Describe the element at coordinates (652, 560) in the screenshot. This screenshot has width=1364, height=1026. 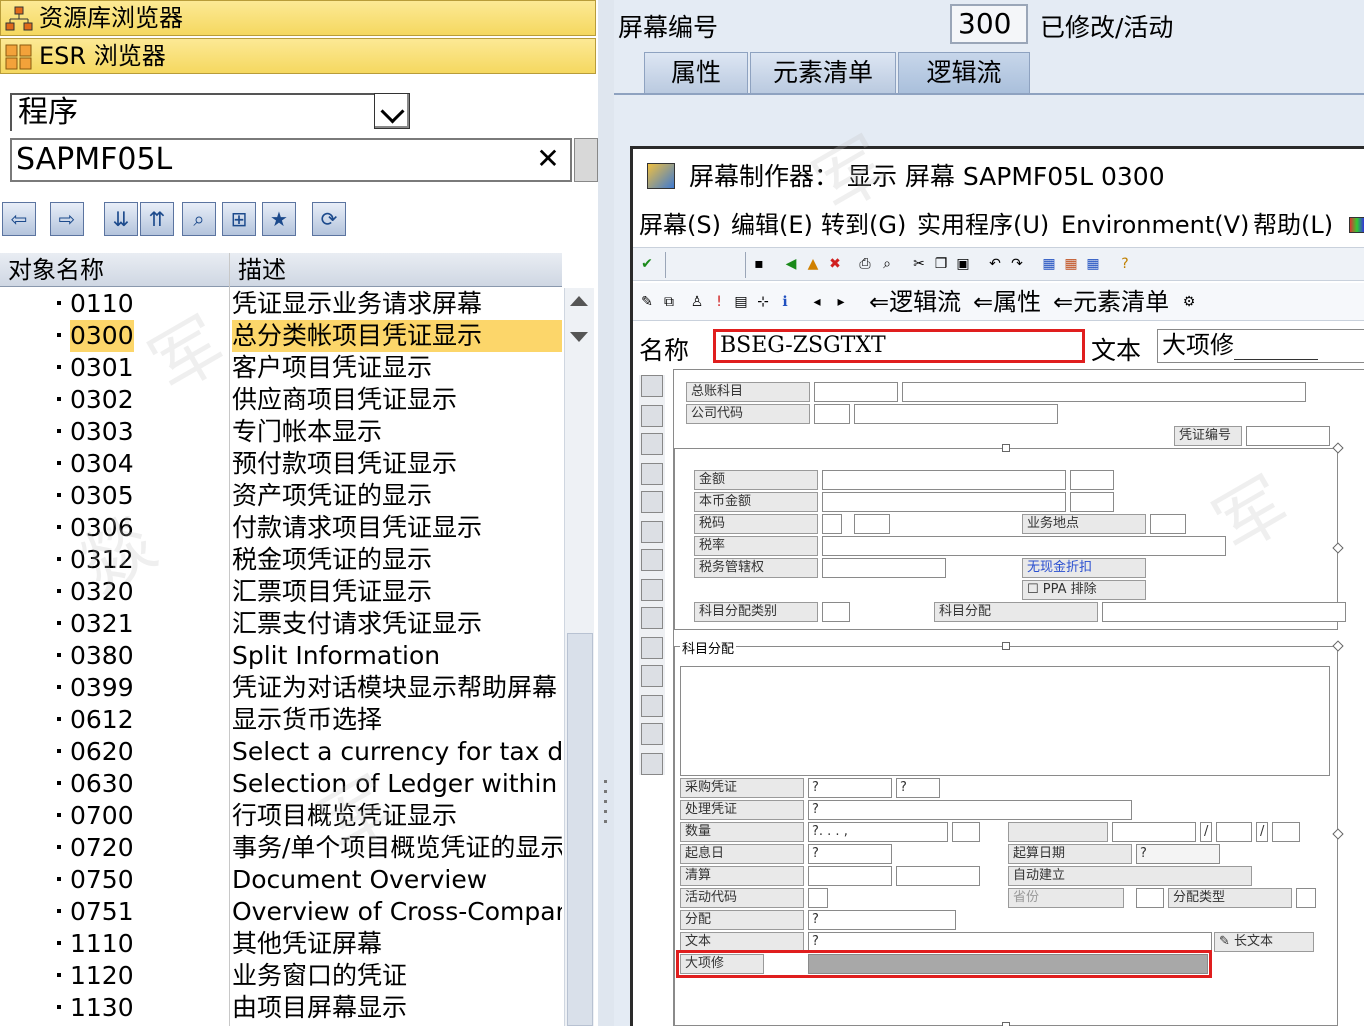
I see `tabstrip-tool-icon` at that location.